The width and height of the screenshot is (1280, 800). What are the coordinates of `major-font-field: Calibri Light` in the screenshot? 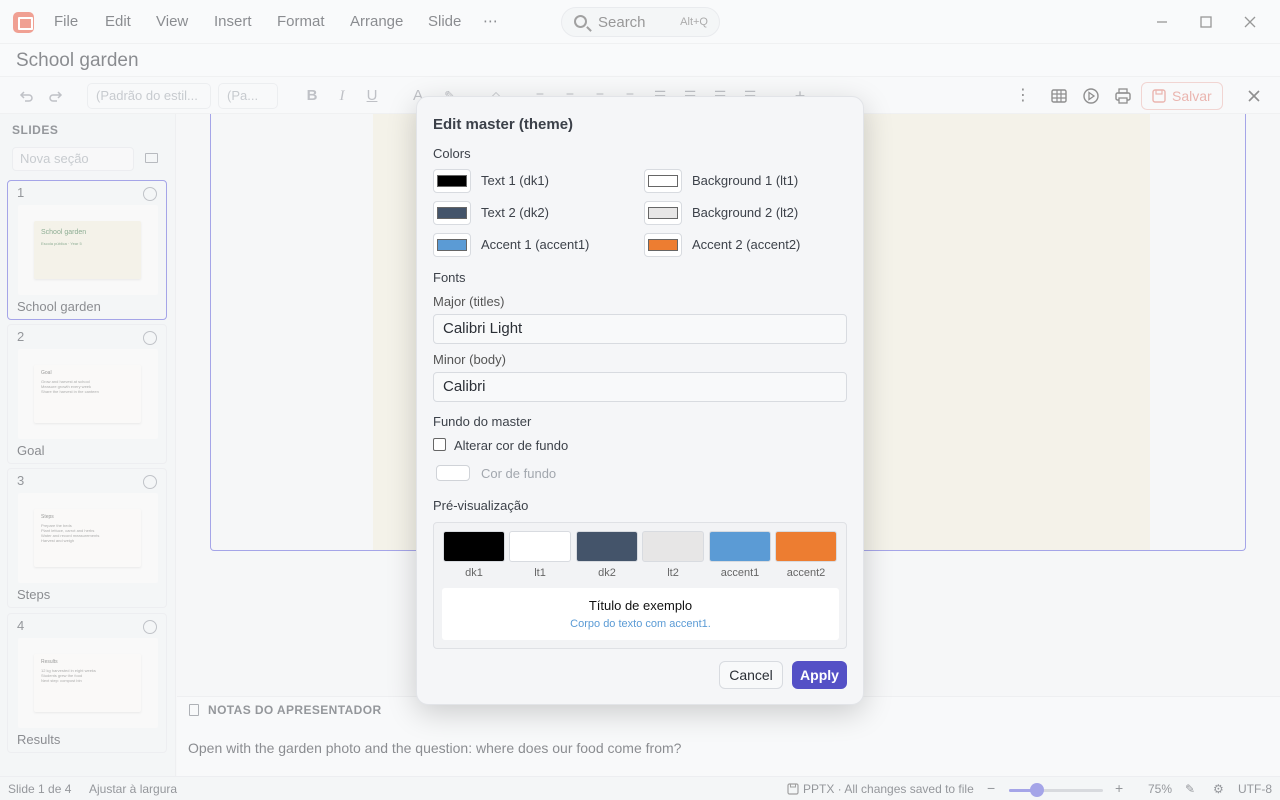 It's located at (640, 329).